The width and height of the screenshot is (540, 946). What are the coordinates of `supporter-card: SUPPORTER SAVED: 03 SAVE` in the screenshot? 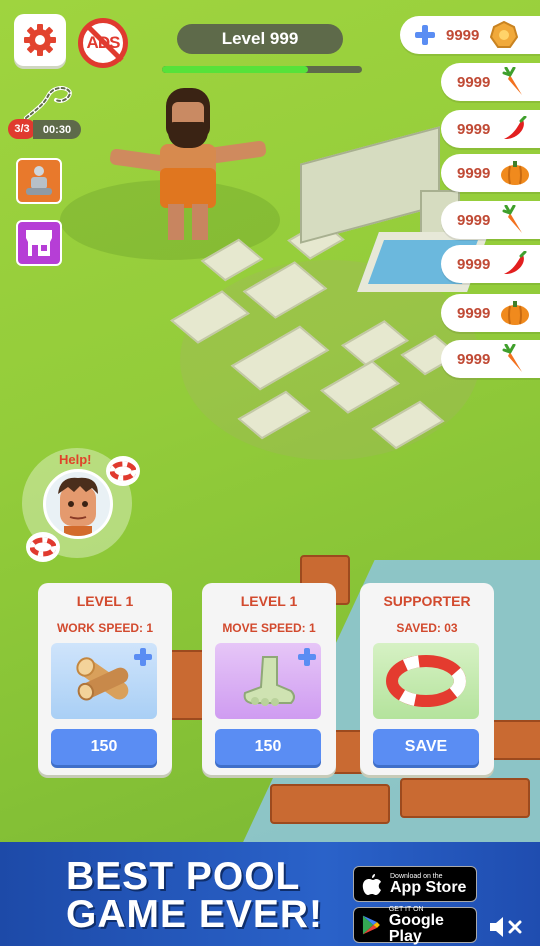 It's located at (427, 679).